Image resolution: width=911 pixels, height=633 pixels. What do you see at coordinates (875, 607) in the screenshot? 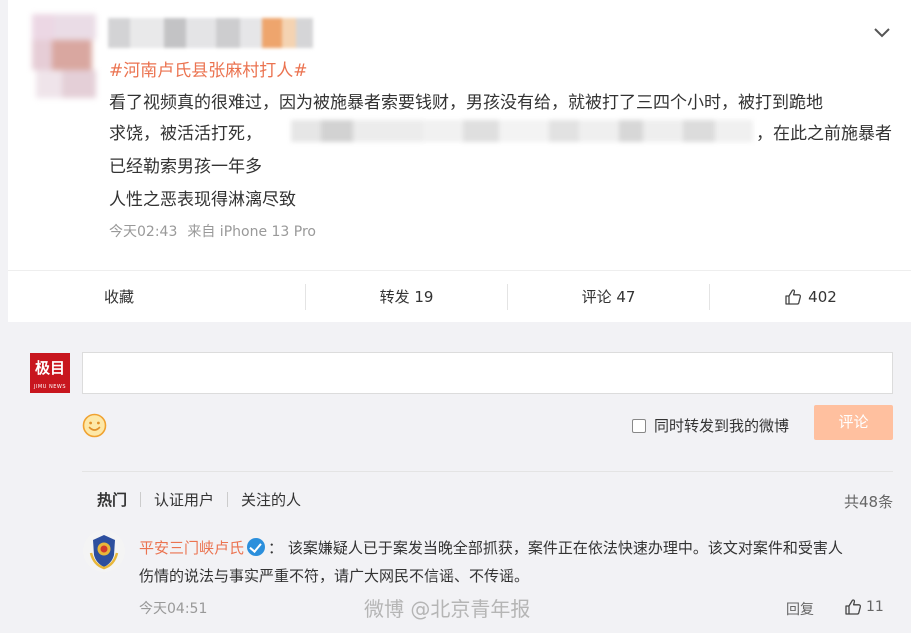
I see `comment-like-count: 11` at bounding box center [875, 607].